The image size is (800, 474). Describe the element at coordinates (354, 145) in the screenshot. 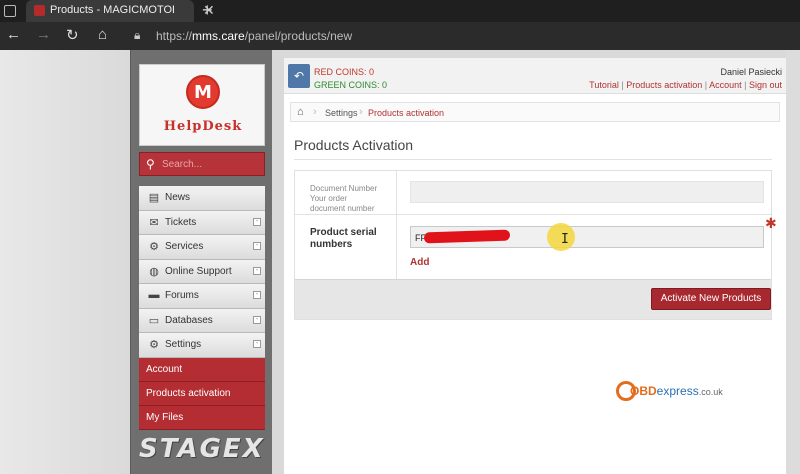

I see `page-title: Products Activation` at that location.